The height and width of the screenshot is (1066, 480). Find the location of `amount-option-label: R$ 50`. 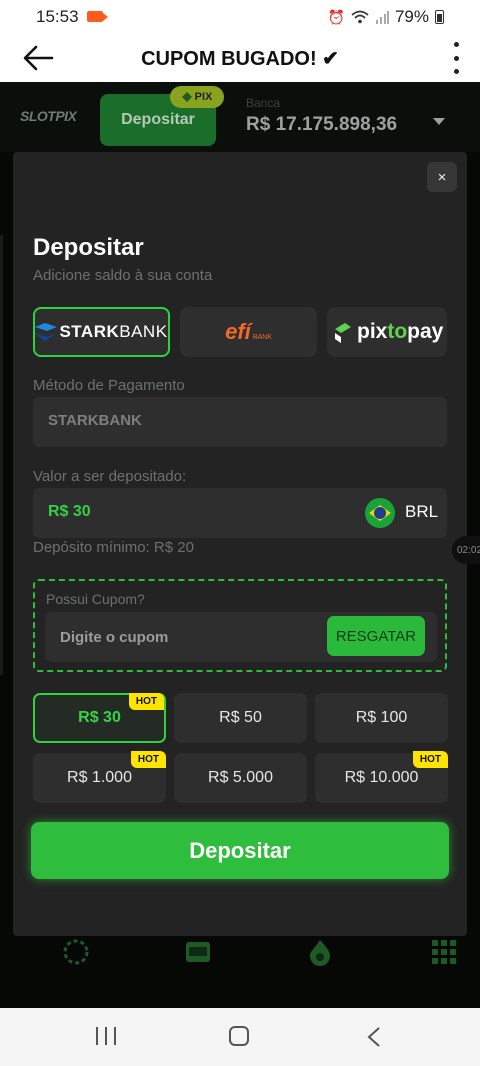

amount-option-label: R$ 50 is located at coordinates (240, 717).